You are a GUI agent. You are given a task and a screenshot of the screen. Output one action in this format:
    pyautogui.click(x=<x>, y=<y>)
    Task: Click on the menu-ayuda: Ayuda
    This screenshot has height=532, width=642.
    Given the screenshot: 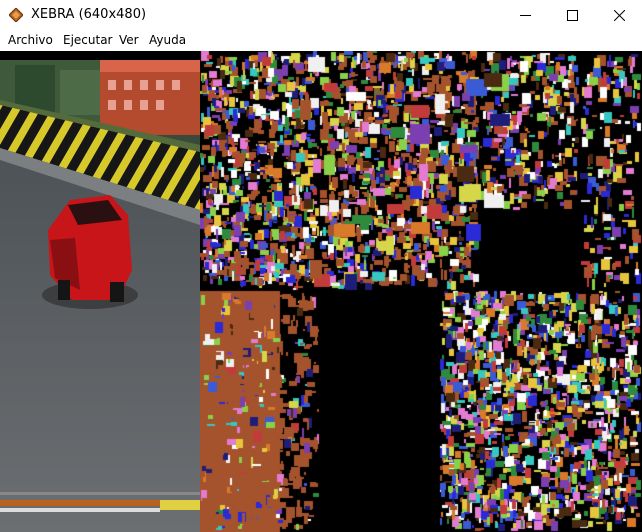 What is the action you would take?
    pyautogui.click(x=167, y=40)
    